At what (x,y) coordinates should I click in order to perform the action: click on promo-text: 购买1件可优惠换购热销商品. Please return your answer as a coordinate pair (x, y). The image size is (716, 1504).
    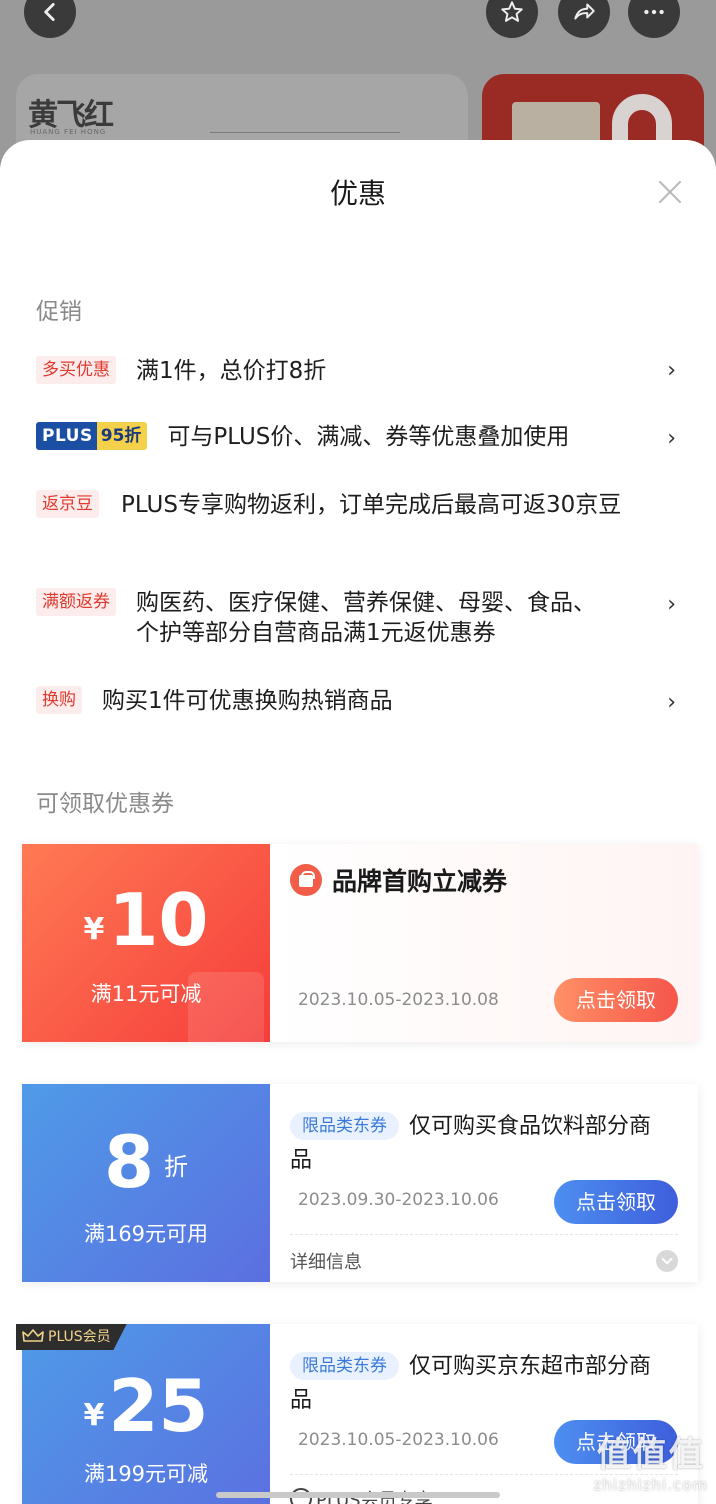
    Looking at the image, I should click on (247, 701).